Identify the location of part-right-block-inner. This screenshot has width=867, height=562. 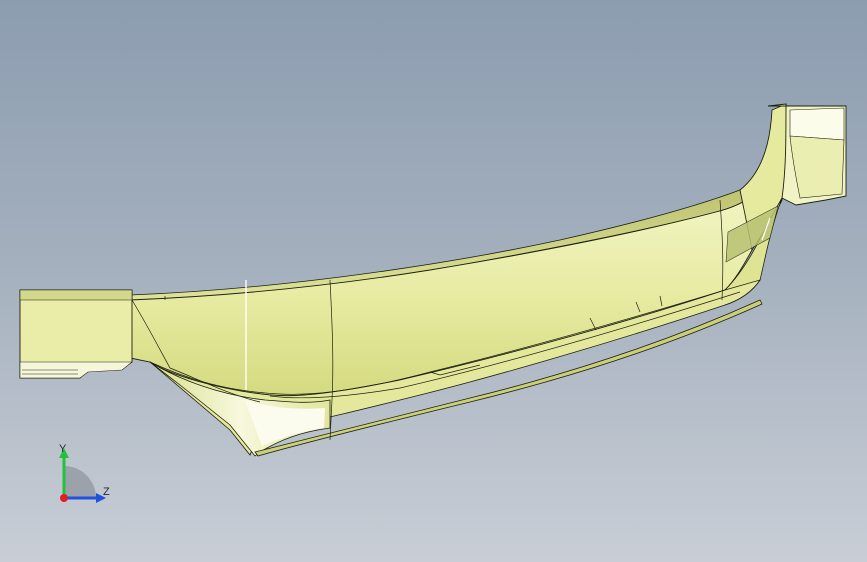
(817, 167).